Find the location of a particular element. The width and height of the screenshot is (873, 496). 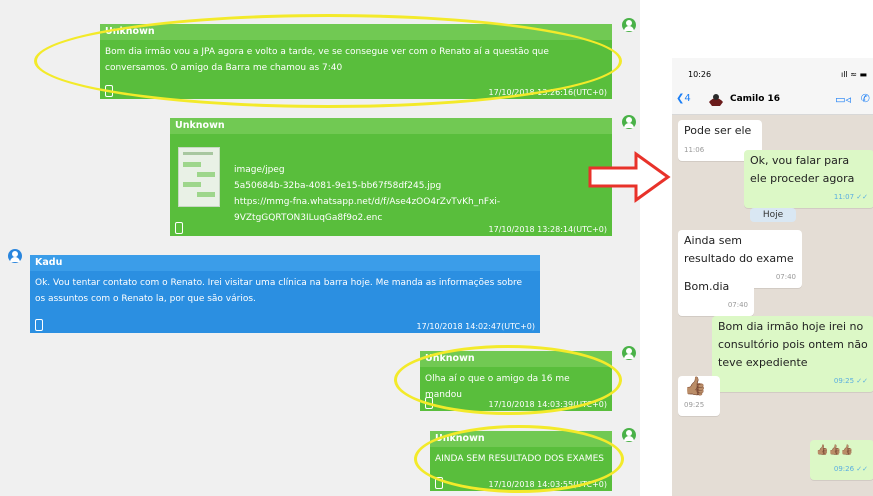

message-timestamp: 17/10/2018 13:26:16(UTC+0) is located at coordinates (547, 92).